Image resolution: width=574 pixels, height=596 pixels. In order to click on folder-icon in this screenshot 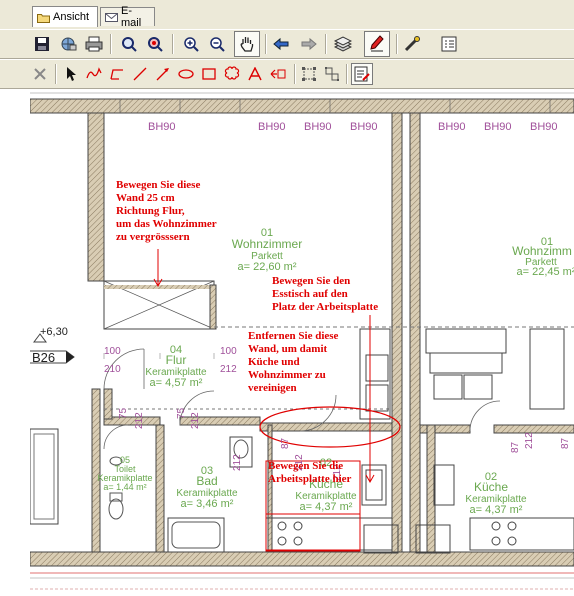, I will do `click(43, 17)`.